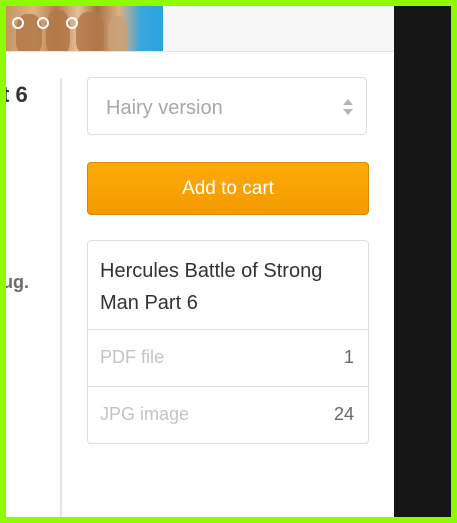  Describe the element at coordinates (227, 106) in the screenshot. I see `variant-select: Hairy version` at that location.